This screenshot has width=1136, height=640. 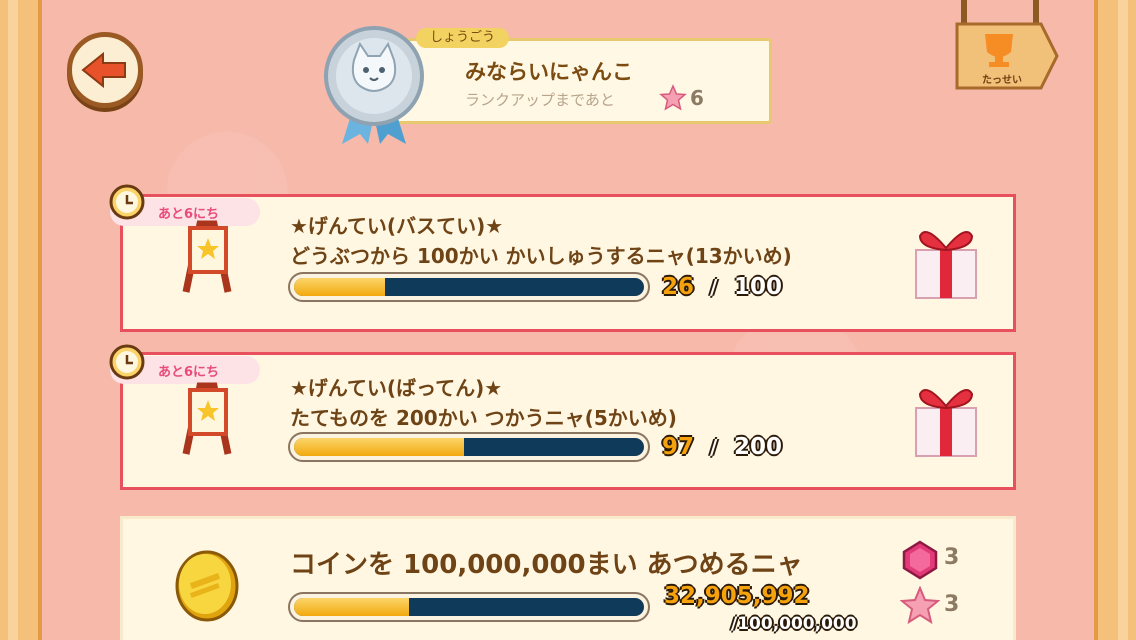 What do you see at coordinates (541, 256) in the screenshot?
I see `mission-description: どうぶつから 100かい かいしゅうするニャ(13かいめ)` at bounding box center [541, 256].